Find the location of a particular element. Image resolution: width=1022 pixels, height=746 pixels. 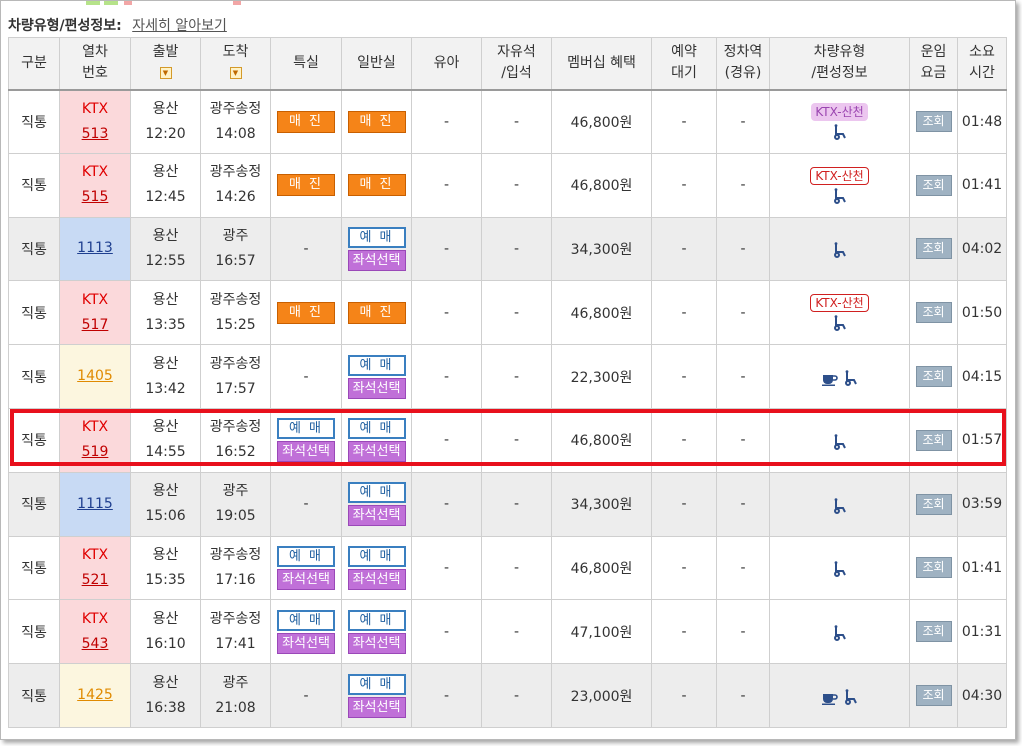

departure-time: 16:10 is located at coordinates (165, 643).